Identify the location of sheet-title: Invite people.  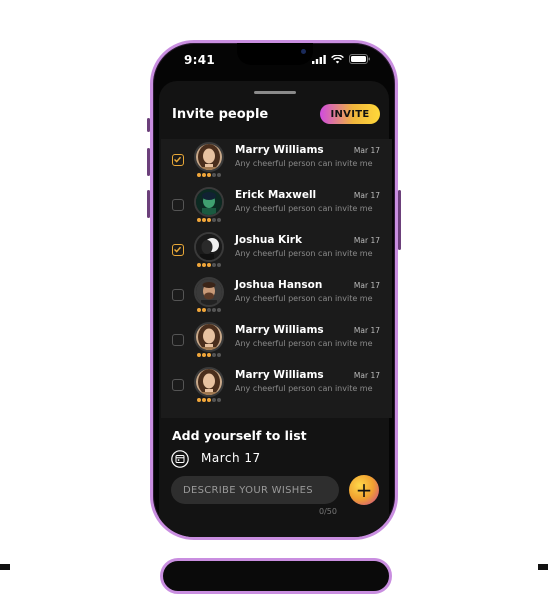
(220, 114).